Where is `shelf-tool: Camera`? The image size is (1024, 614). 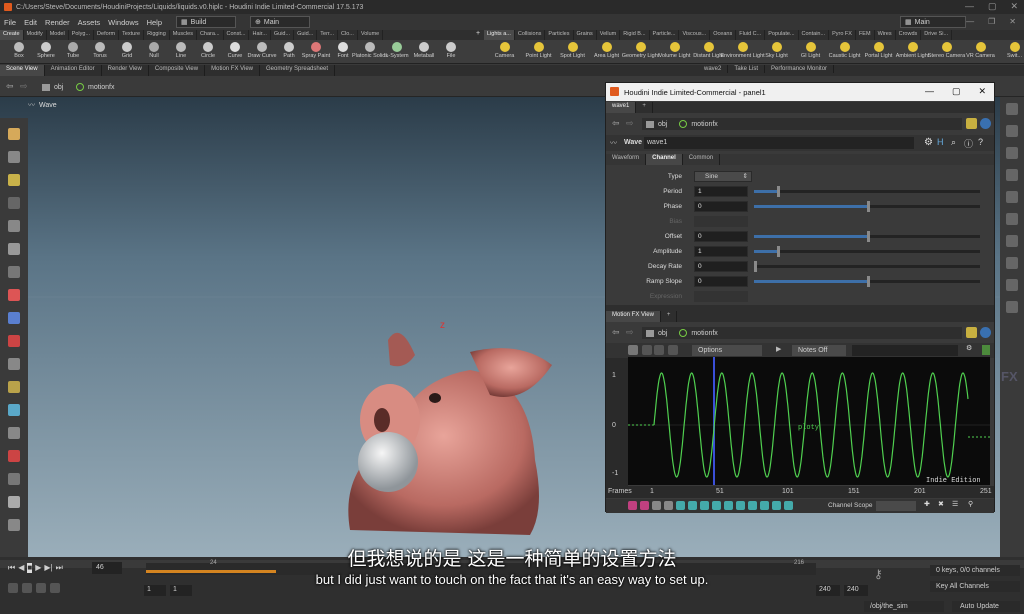 shelf-tool: Camera is located at coordinates (504, 49).